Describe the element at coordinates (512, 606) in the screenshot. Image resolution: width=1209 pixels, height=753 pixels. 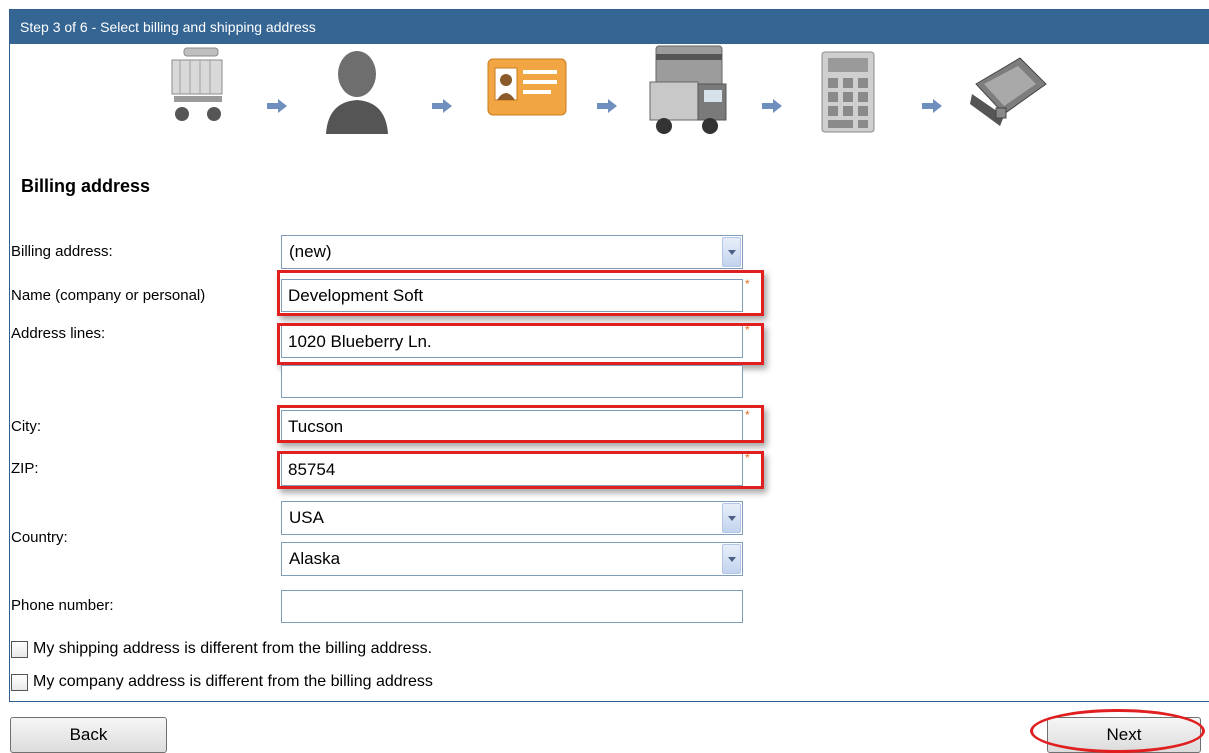
I see `phone-field` at that location.